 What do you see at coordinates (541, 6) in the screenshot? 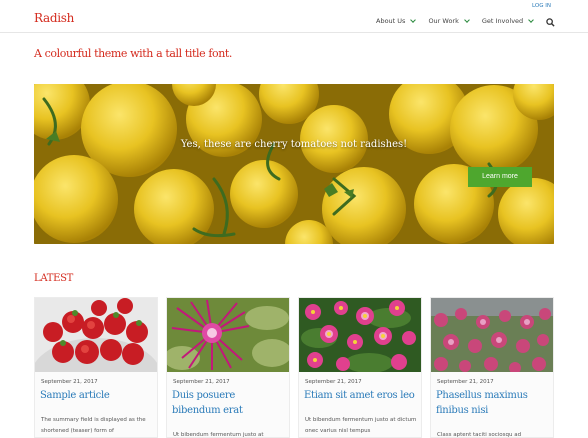
I see `login-link: LOG IN` at bounding box center [541, 6].